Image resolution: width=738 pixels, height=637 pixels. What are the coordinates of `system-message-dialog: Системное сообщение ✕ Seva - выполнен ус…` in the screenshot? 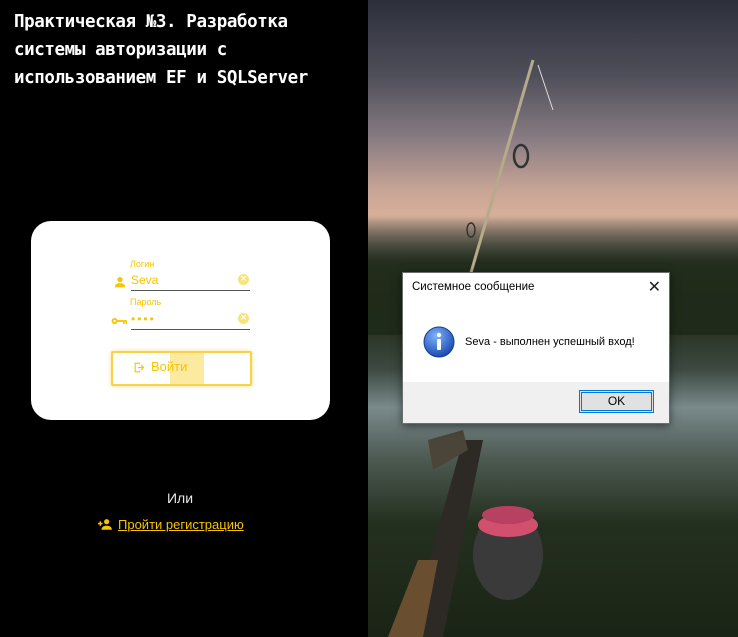 It's located at (536, 348).